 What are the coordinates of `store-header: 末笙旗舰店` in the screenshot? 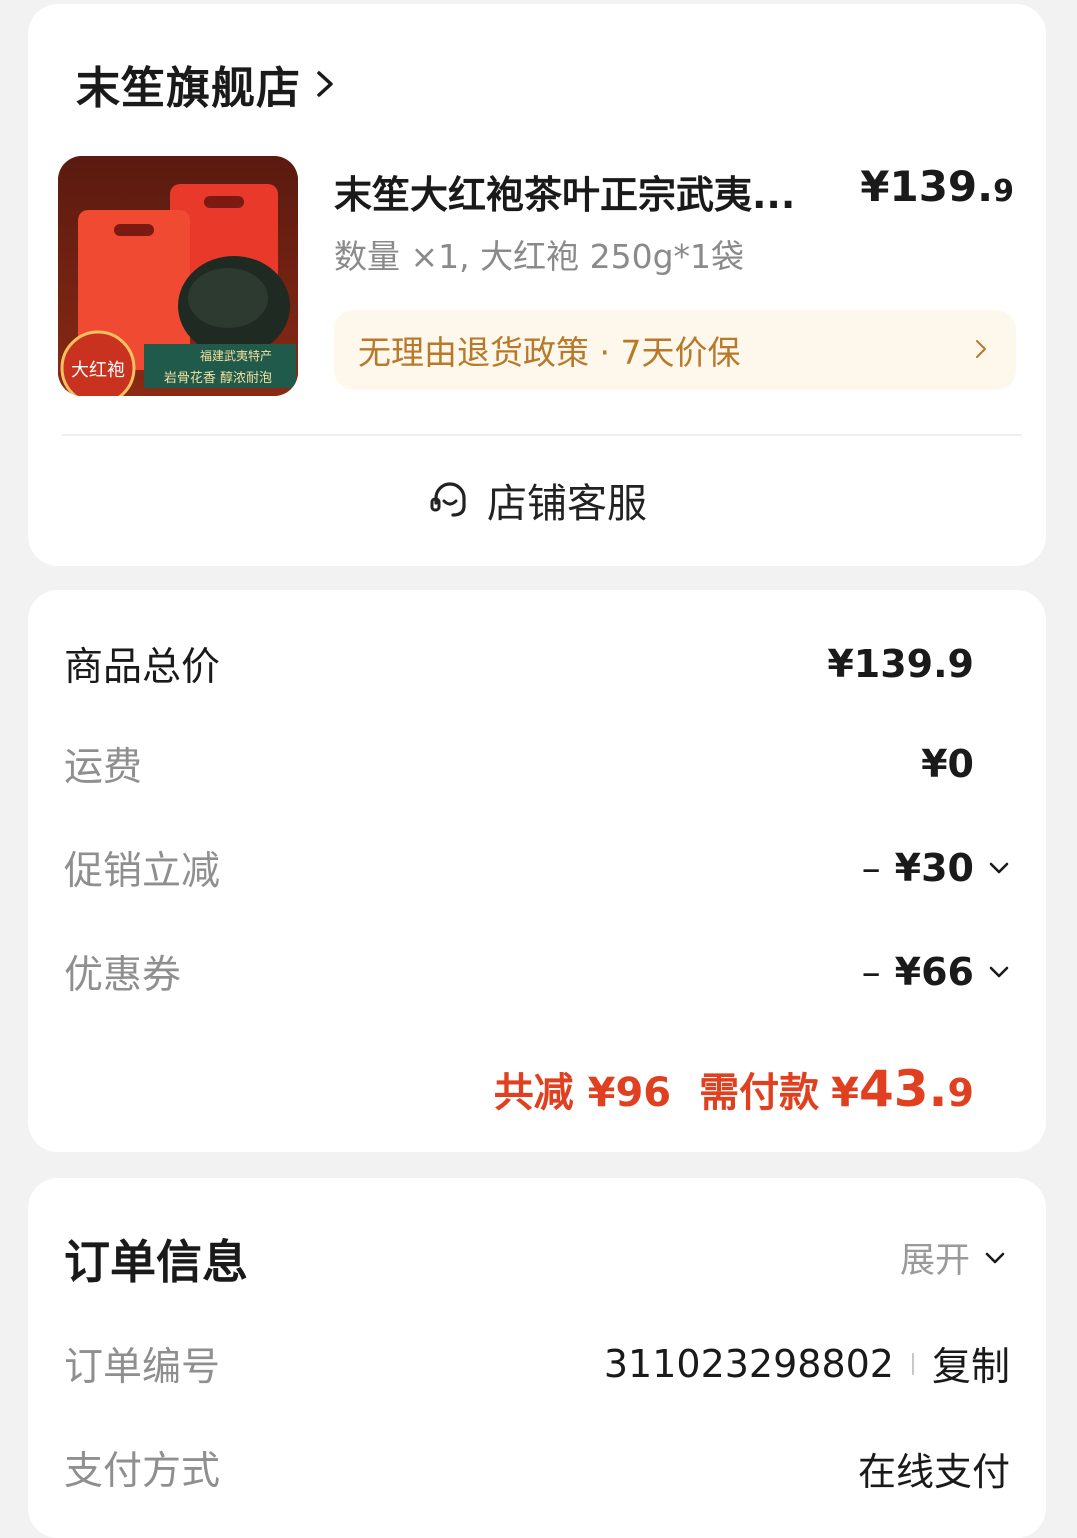 It's located at (210, 84).